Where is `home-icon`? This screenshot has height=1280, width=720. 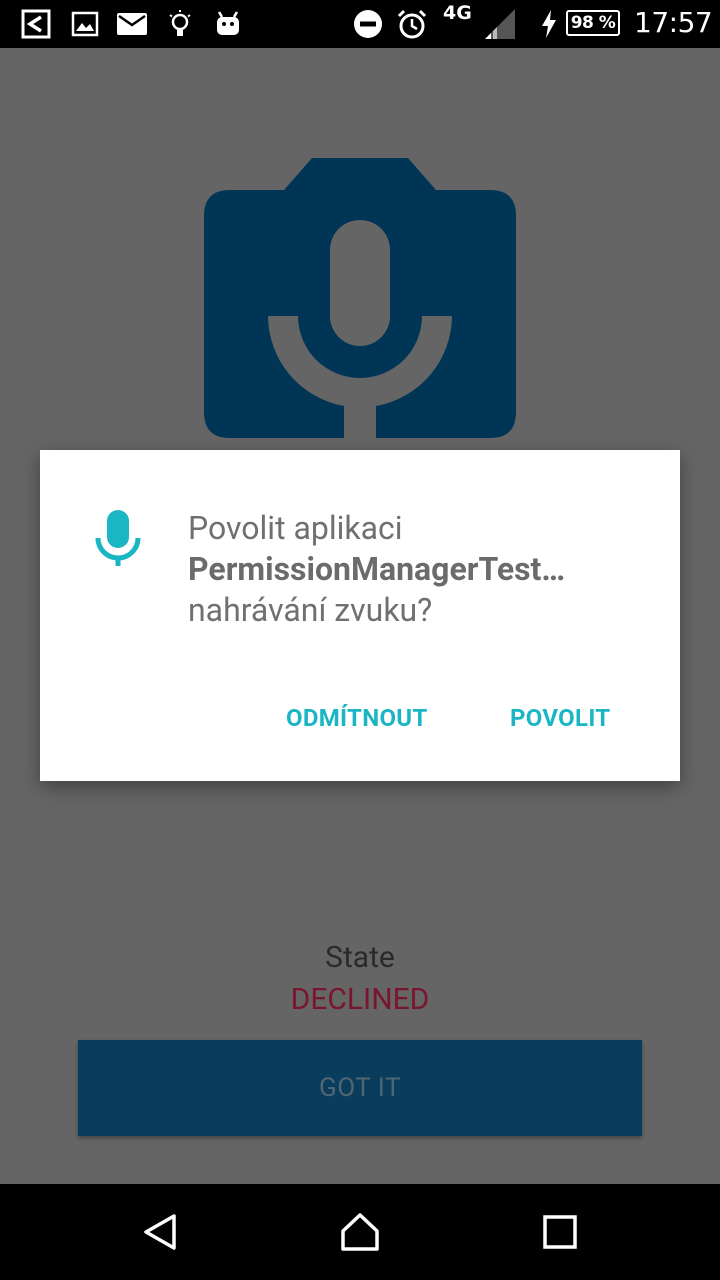 home-icon is located at coordinates (360, 1232).